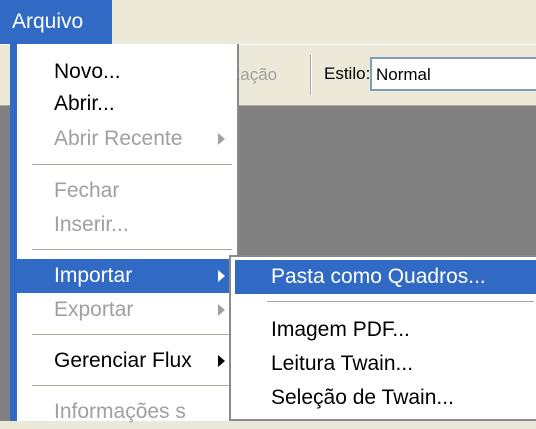 This screenshot has width=536, height=429. I want to click on menu-item-label: Informações s, so click(120, 411).